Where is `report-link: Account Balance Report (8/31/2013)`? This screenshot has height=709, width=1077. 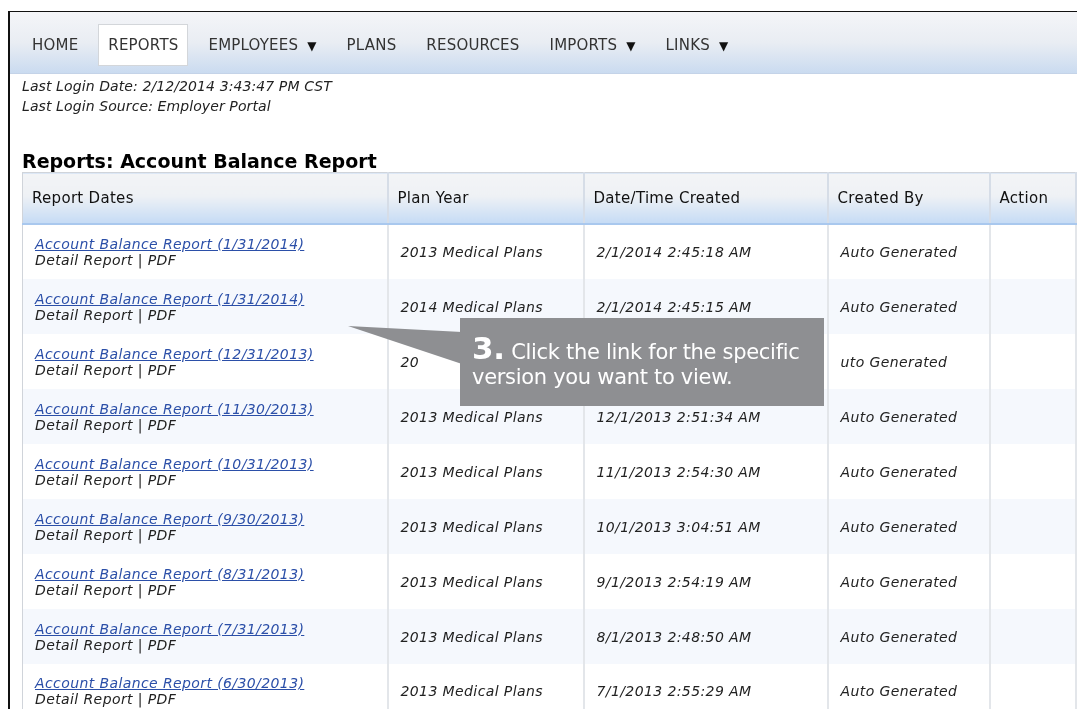 report-link: Account Balance Report (8/31/2013) is located at coordinates (170, 573).